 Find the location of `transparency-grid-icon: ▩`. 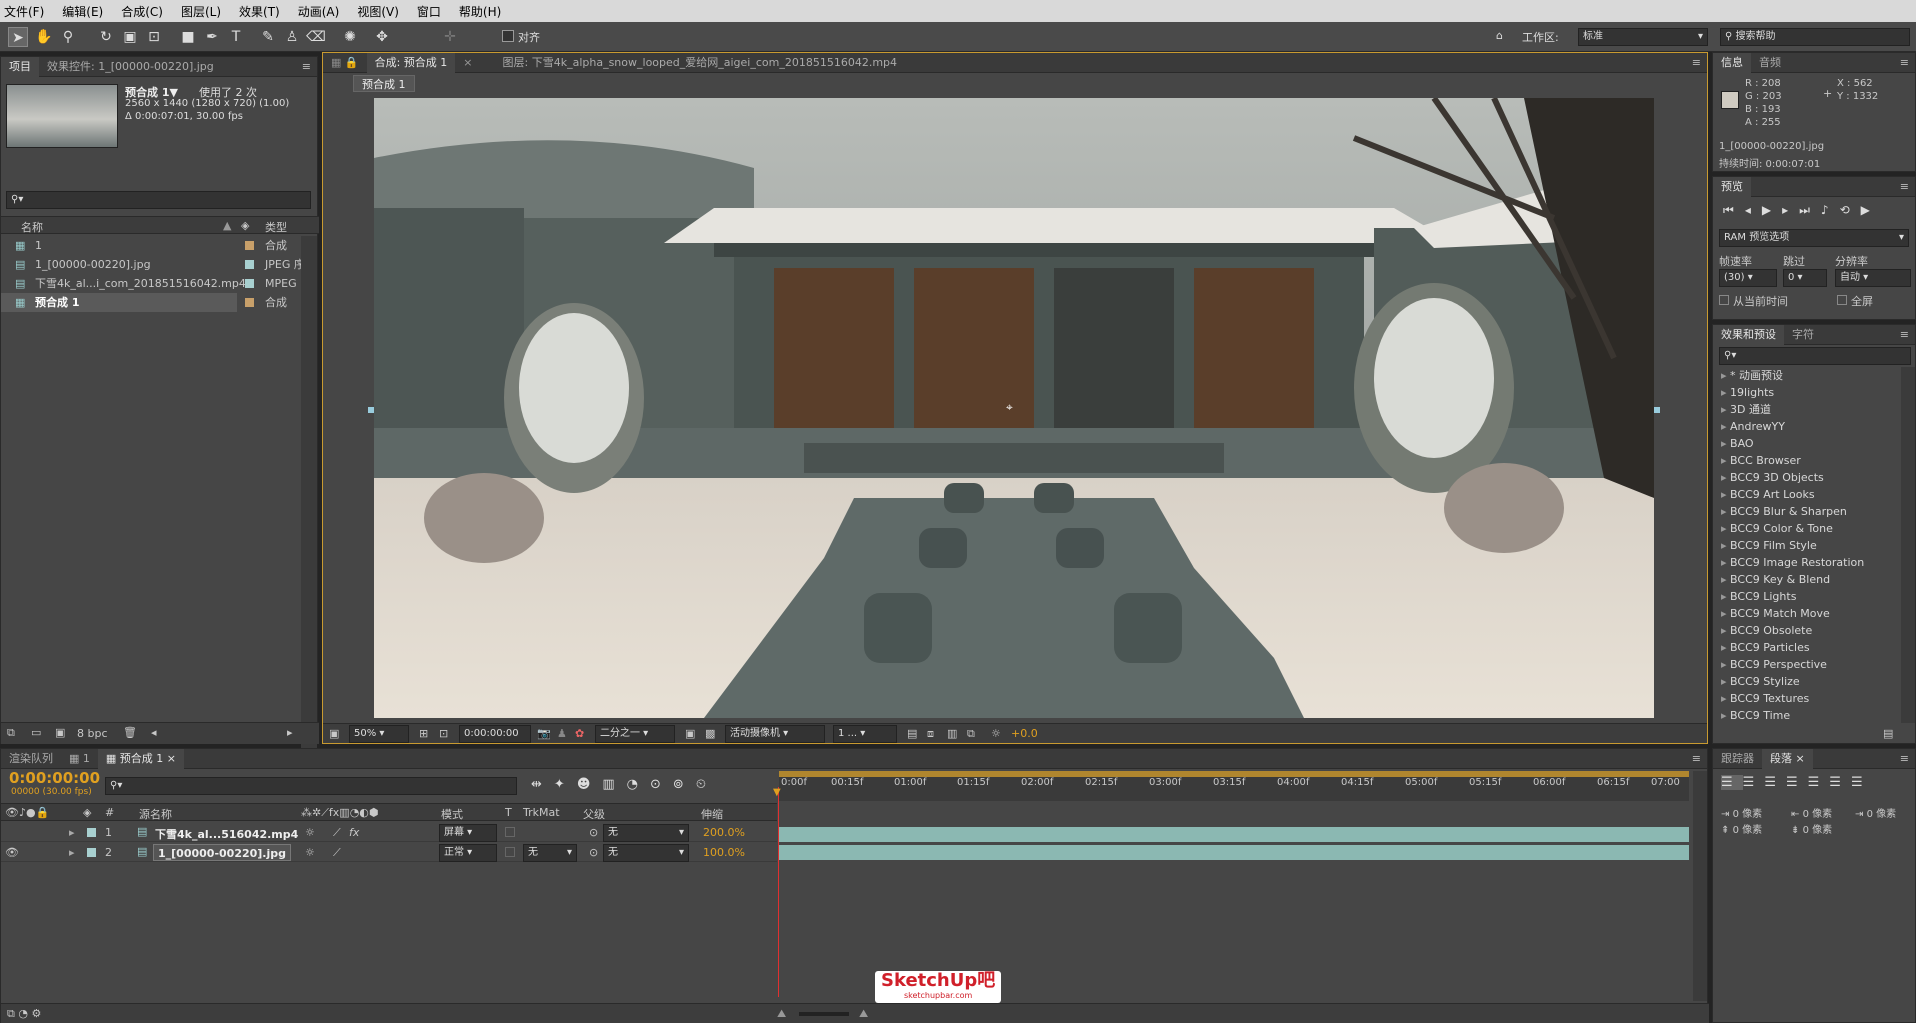

transparency-grid-icon: ▩ is located at coordinates (710, 733).